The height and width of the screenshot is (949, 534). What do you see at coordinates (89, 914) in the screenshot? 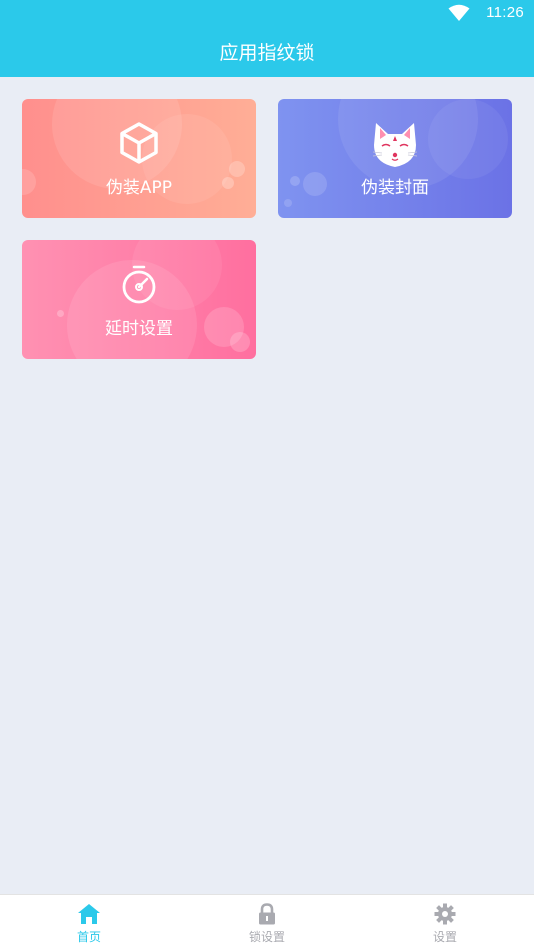
I see `home-icon` at bounding box center [89, 914].